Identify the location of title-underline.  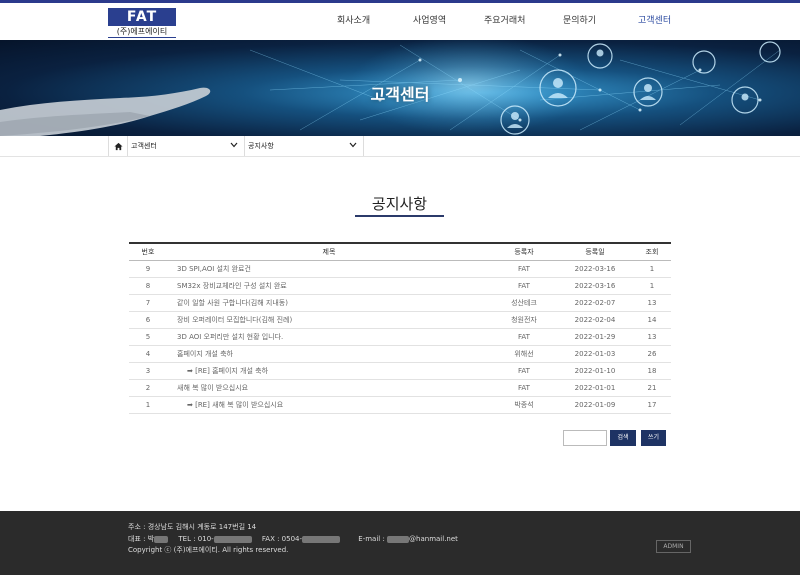
(399, 216).